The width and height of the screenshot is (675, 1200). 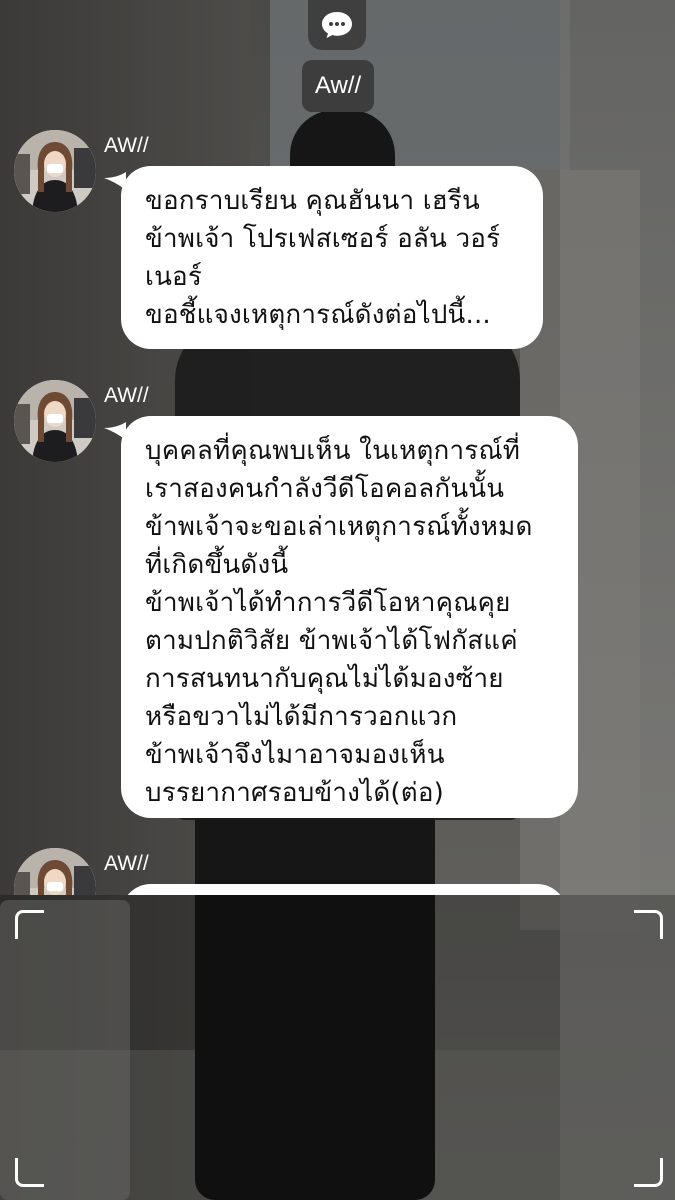 I want to click on chat-title: Aw//, so click(x=338, y=86).